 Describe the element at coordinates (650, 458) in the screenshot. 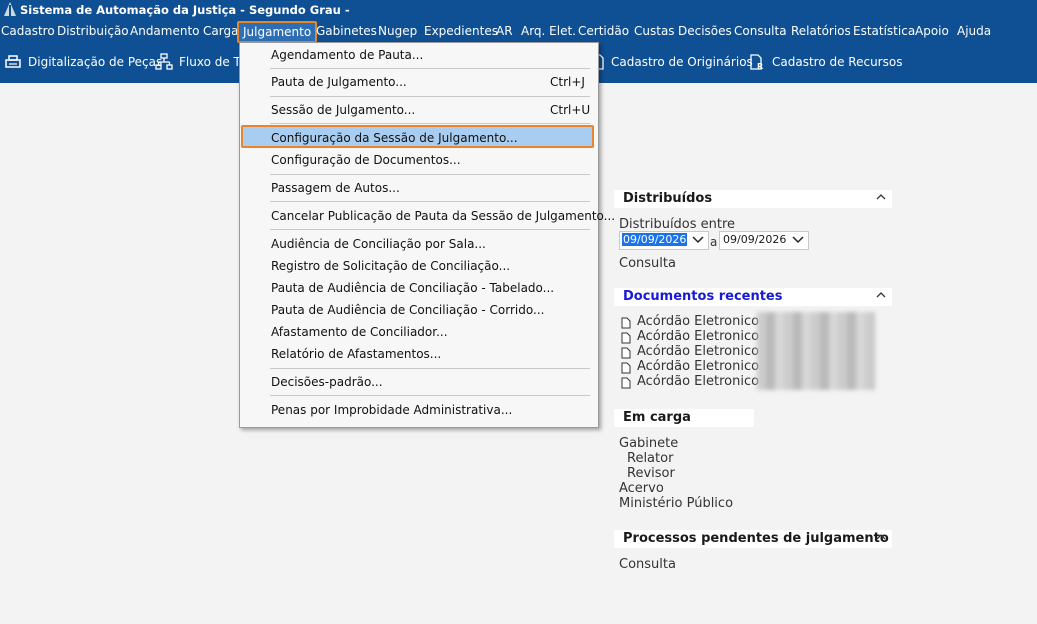

I see `carga-relator: Relator` at that location.